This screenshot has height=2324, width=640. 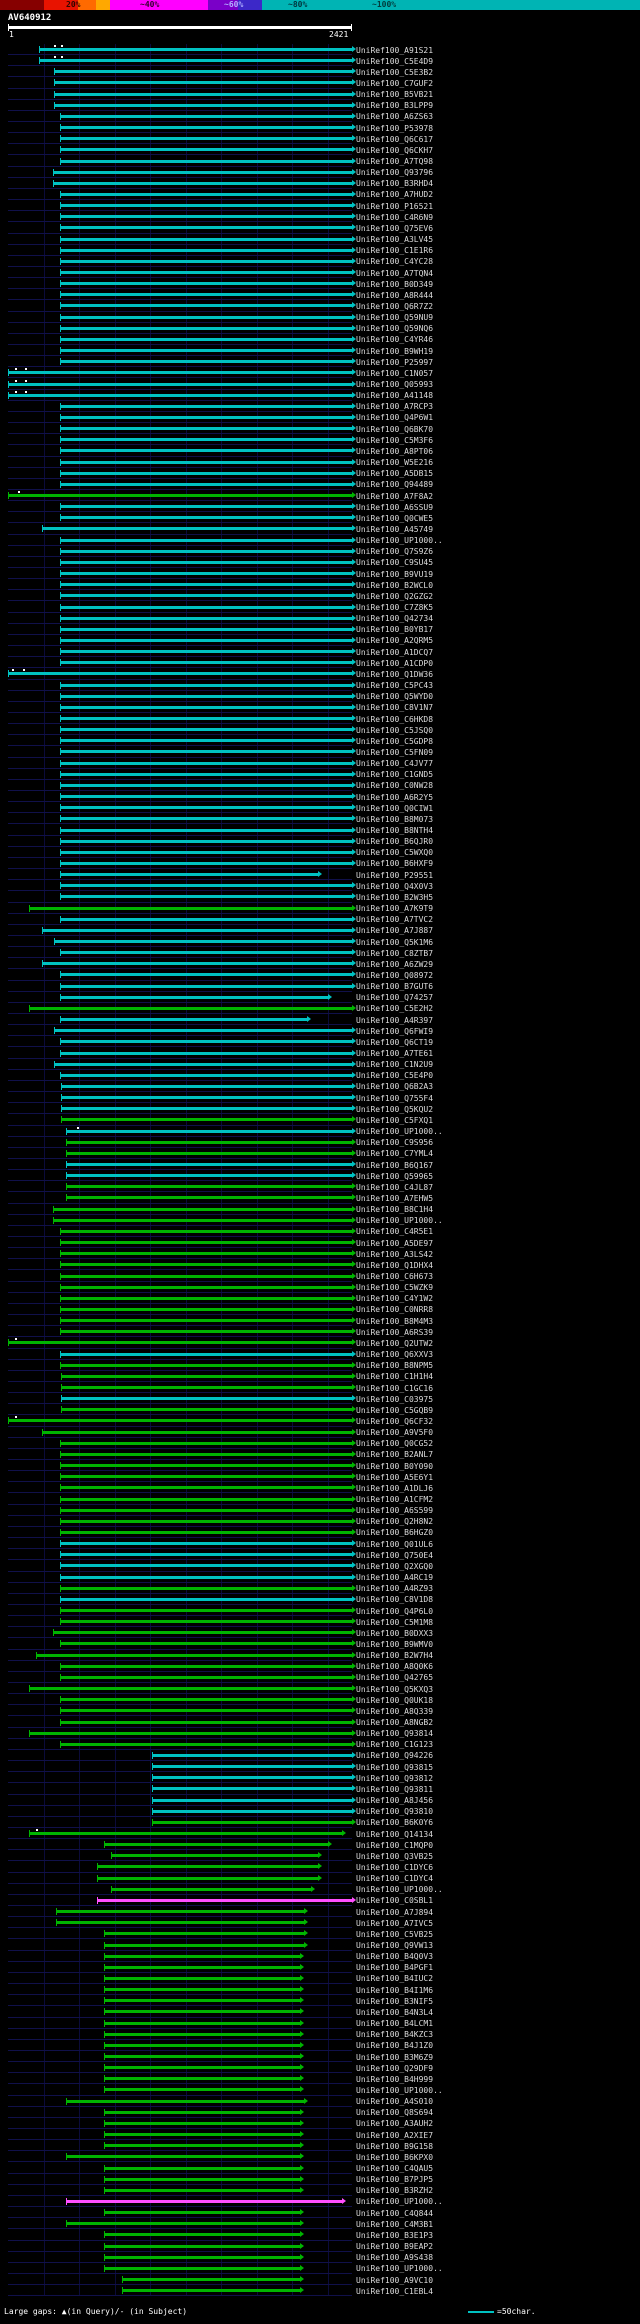 What do you see at coordinates (399, 2201) in the screenshot?
I see `hit-label: UniRef100_UP1000..` at bounding box center [399, 2201].